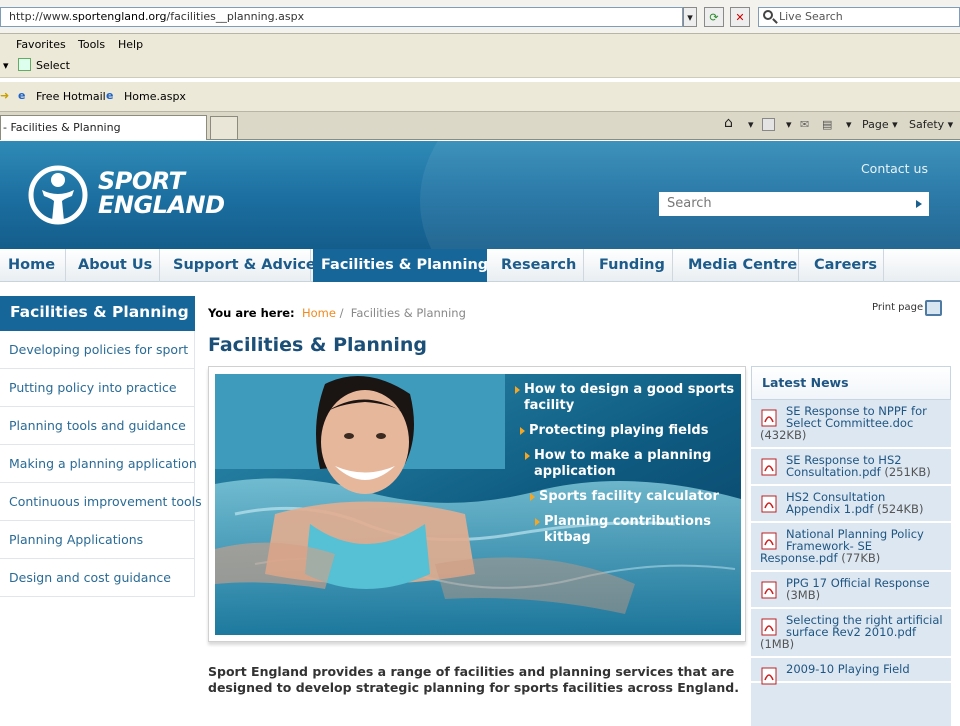  What do you see at coordinates (794, 204) in the screenshot?
I see `site-search-input: Search` at bounding box center [794, 204].